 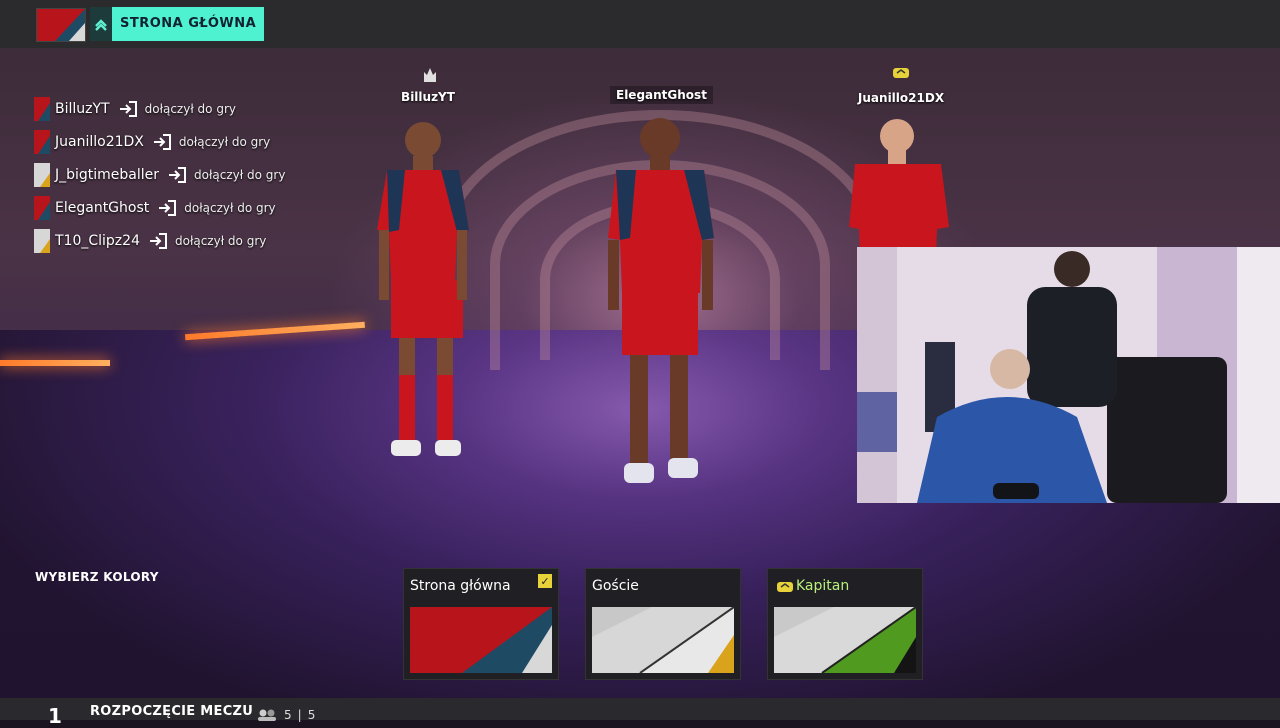 What do you see at coordinates (55, 363) in the screenshot?
I see `wall-light` at bounding box center [55, 363].